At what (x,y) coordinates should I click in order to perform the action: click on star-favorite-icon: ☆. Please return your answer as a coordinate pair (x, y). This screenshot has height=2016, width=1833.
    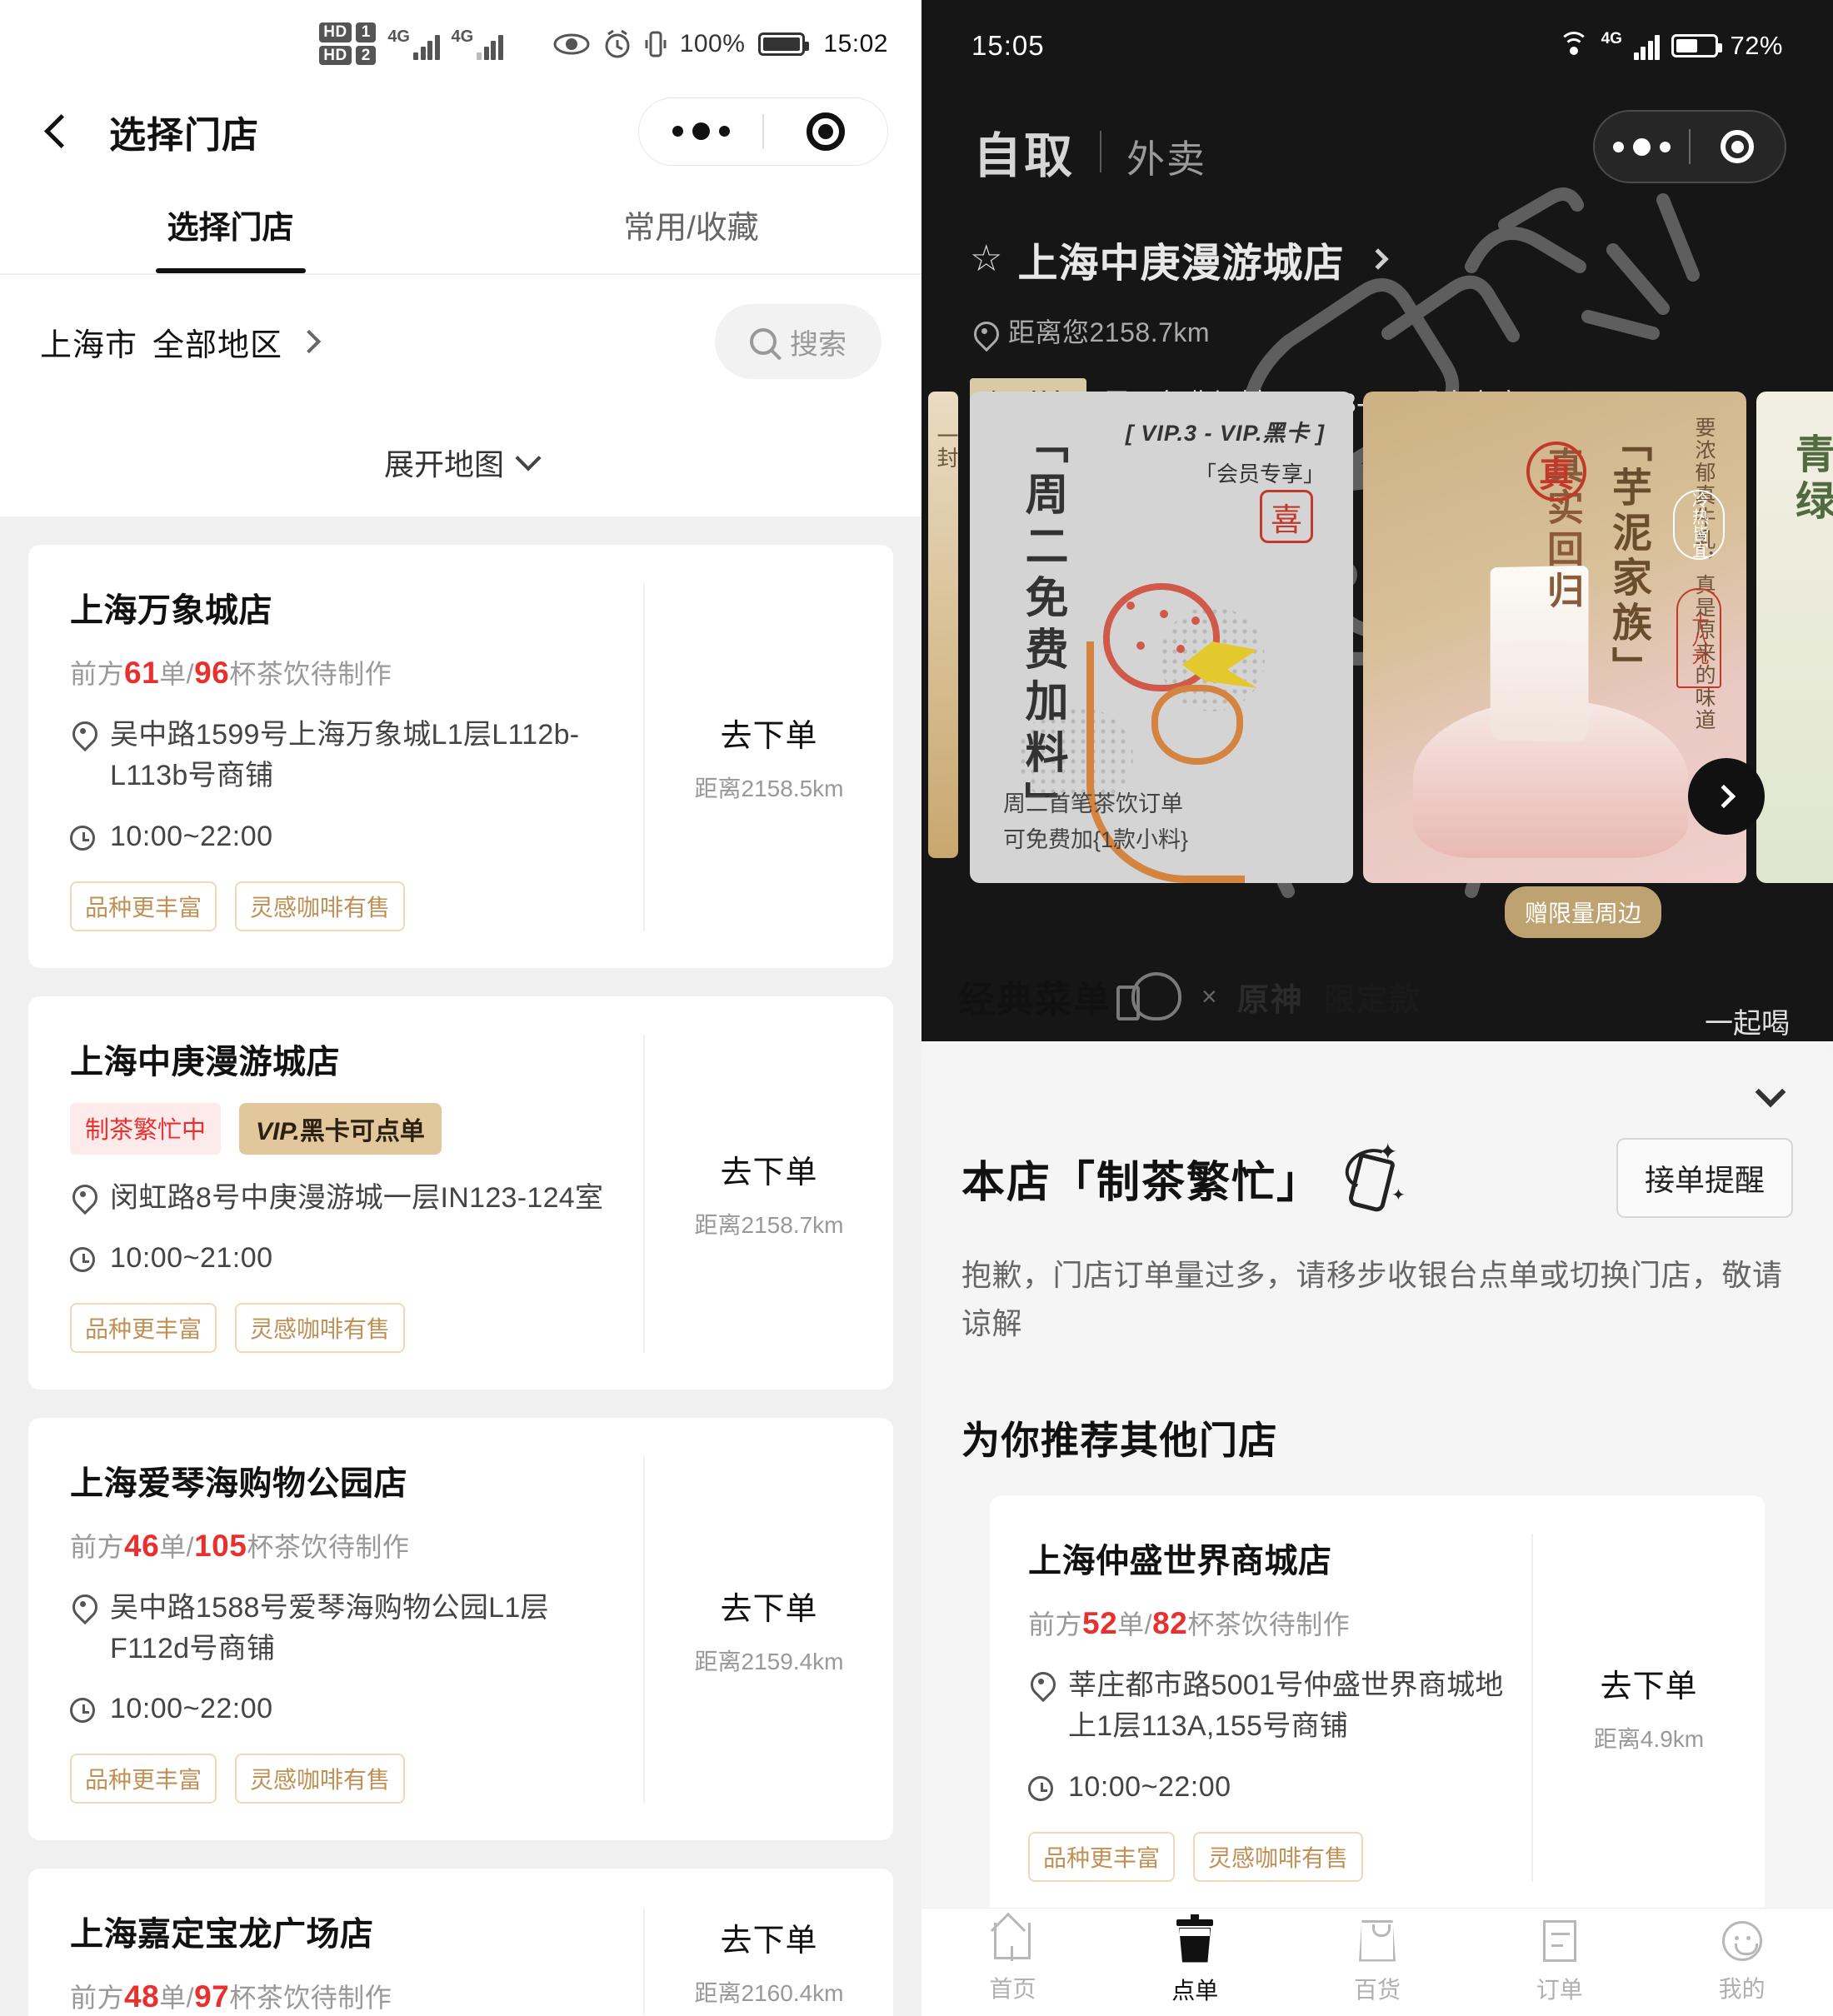
    Looking at the image, I should click on (986, 259).